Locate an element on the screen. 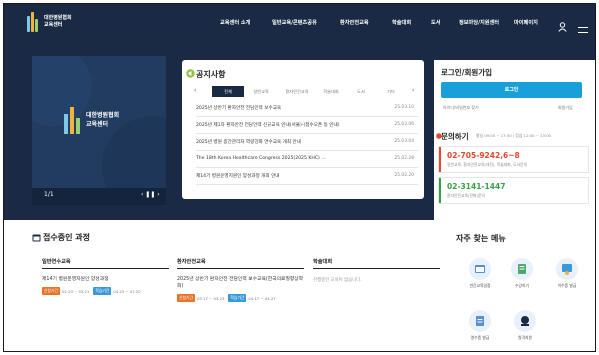  certificate-icon is located at coordinates (567, 269).